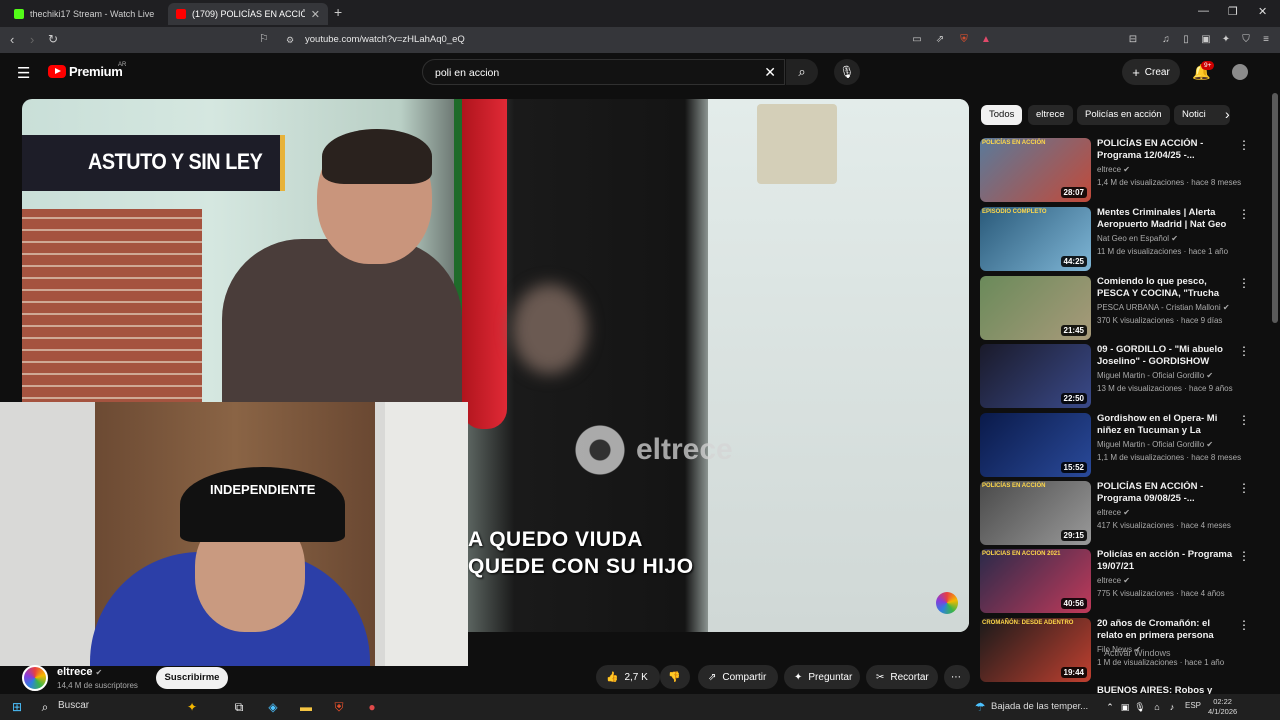 The image size is (1280, 720). What do you see at coordinates (1123, 115) in the screenshot?
I see `chip-policias: Policías en acción` at bounding box center [1123, 115].